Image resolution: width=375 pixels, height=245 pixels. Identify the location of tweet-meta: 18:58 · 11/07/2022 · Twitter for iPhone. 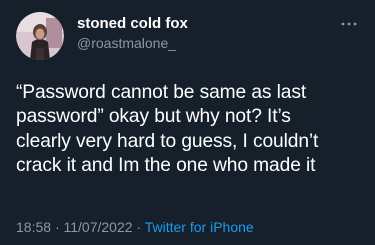
(135, 227).